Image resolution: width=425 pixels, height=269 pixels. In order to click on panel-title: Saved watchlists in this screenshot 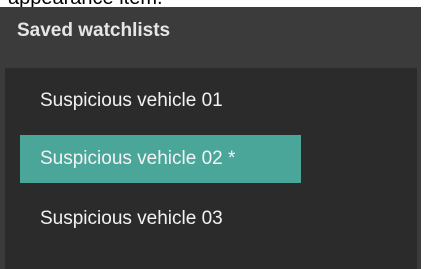, I will do `click(94, 30)`.